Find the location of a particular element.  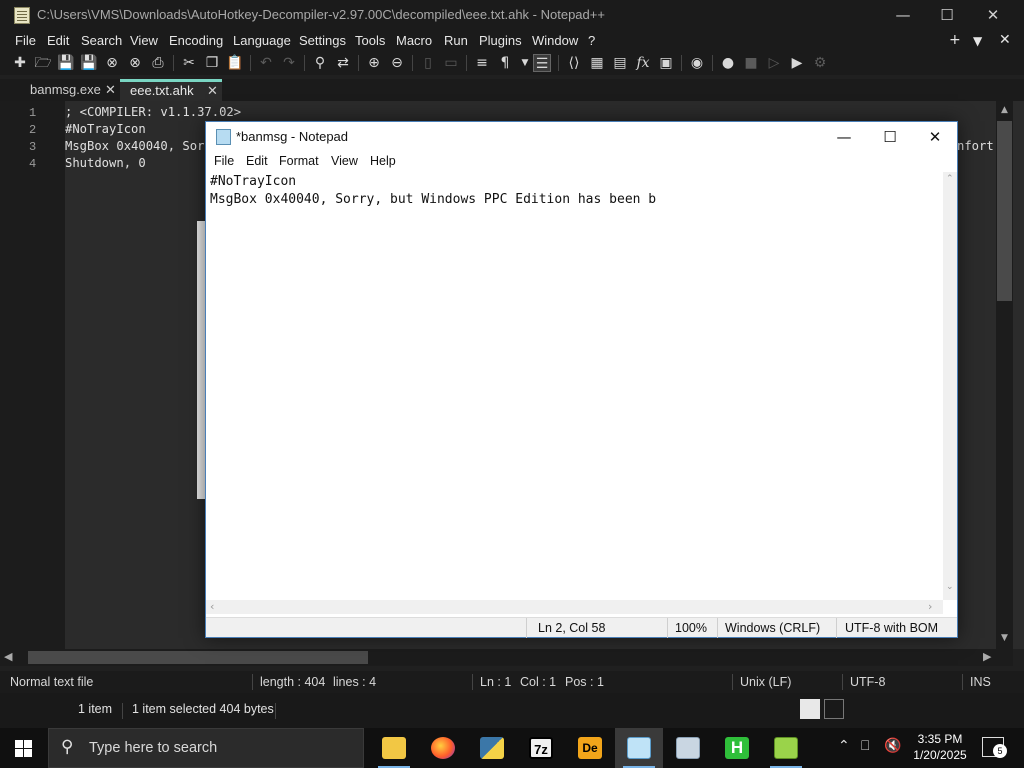

volume-muted-icon: 🔇 is located at coordinates (892, 746).